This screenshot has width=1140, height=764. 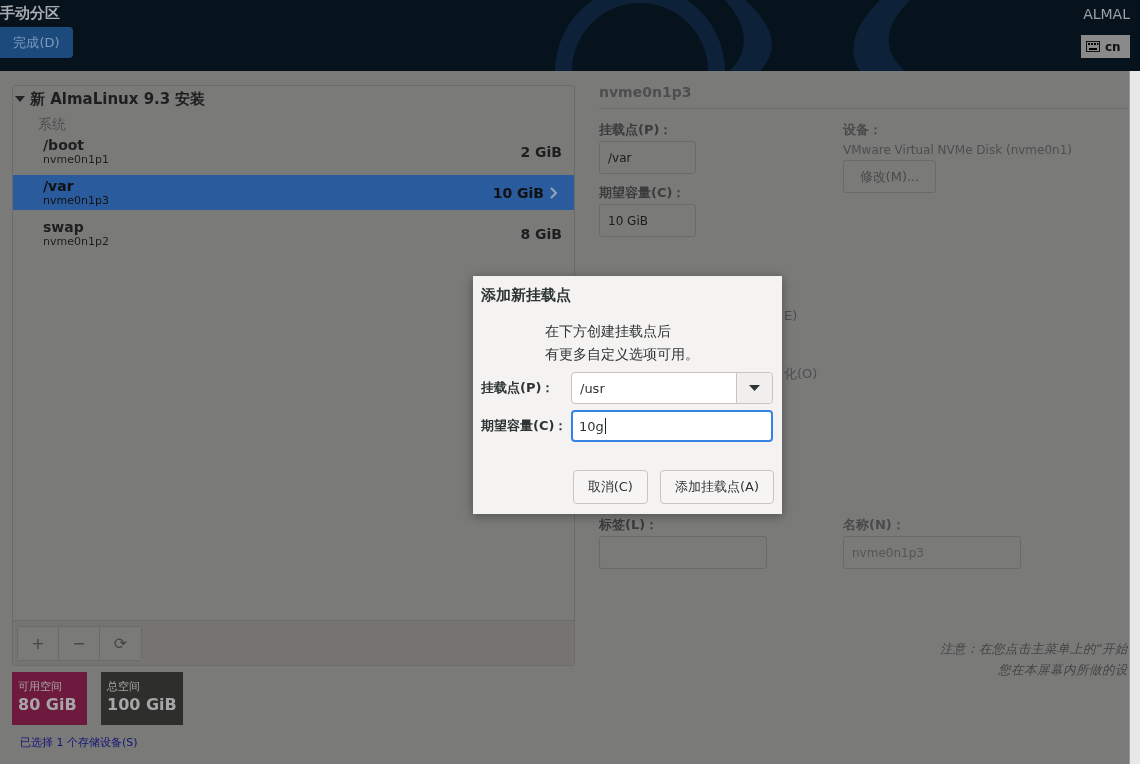 What do you see at coordinates (647, 157) in the screenshot?
I see `mount-point-field: /var` at bounding box center [647, 157].